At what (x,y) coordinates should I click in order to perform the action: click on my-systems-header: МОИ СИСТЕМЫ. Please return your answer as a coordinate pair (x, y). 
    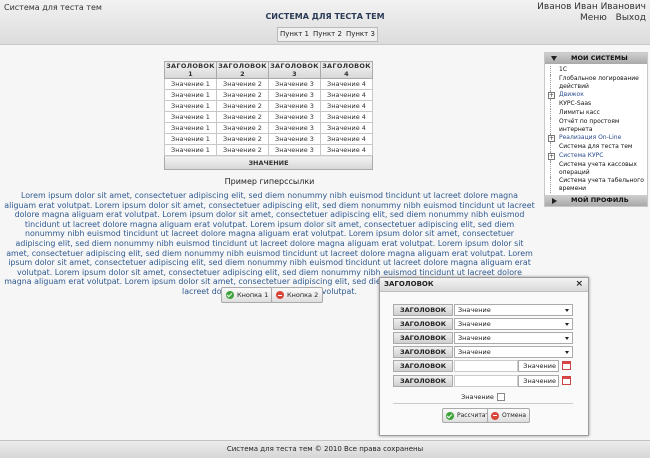
    Looking at the image, I should click on (596, 58).